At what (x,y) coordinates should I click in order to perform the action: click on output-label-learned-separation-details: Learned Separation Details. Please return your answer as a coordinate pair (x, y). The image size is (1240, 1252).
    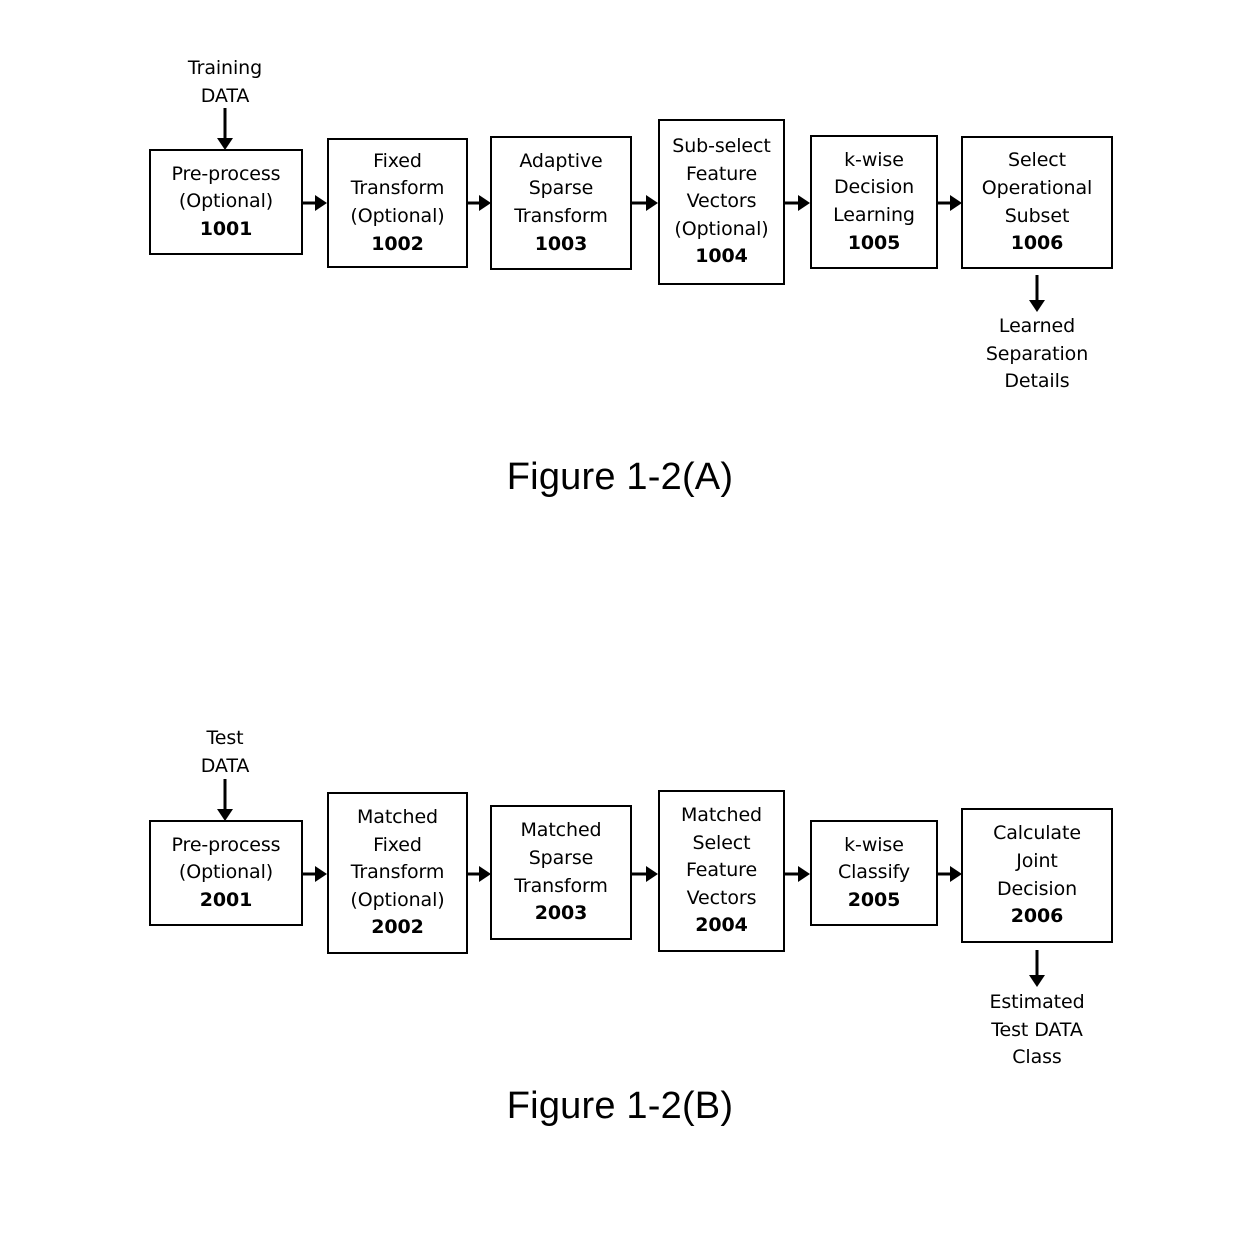
    Looking at the image, I should click on (1037, 354).